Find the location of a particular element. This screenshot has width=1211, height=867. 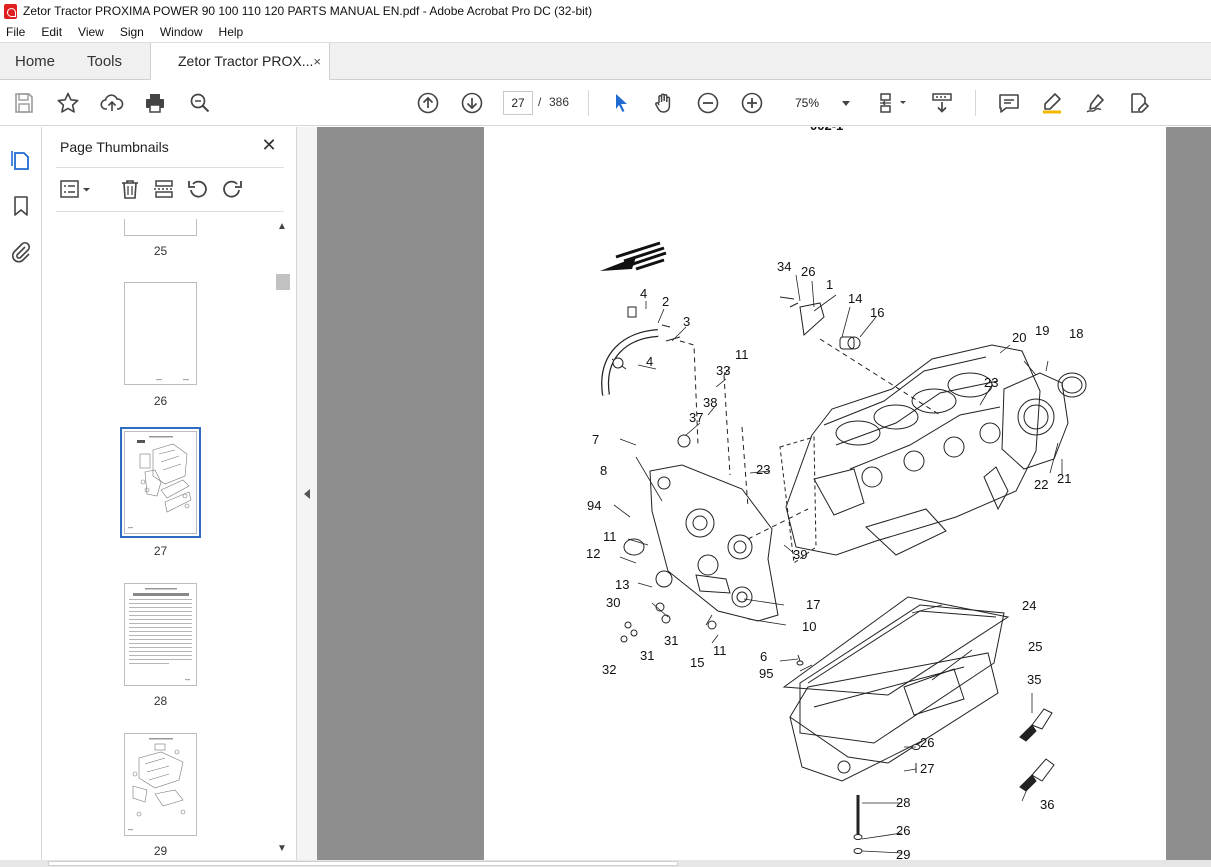

close-tab-icon: × is located at coordinates (317, 61).